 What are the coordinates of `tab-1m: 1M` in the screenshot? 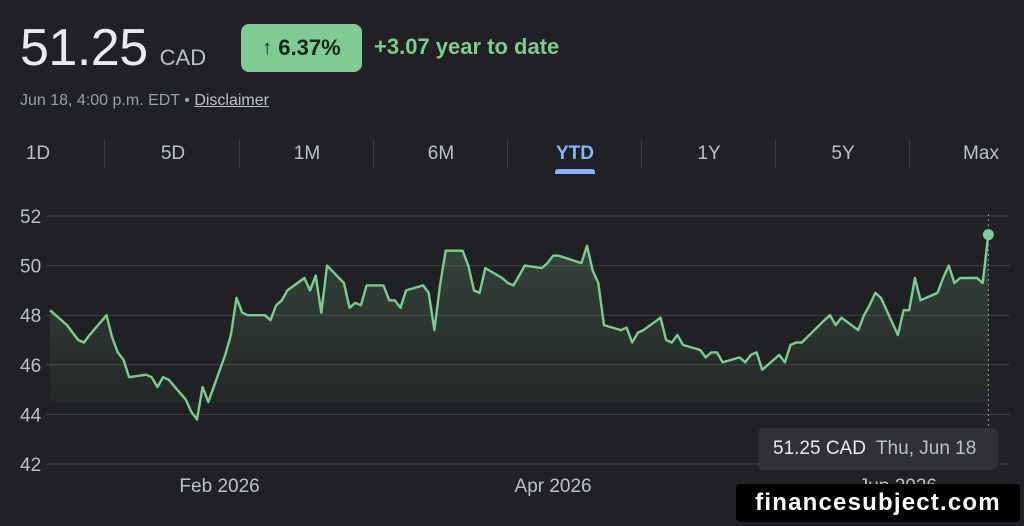 It's located at (307, 154).